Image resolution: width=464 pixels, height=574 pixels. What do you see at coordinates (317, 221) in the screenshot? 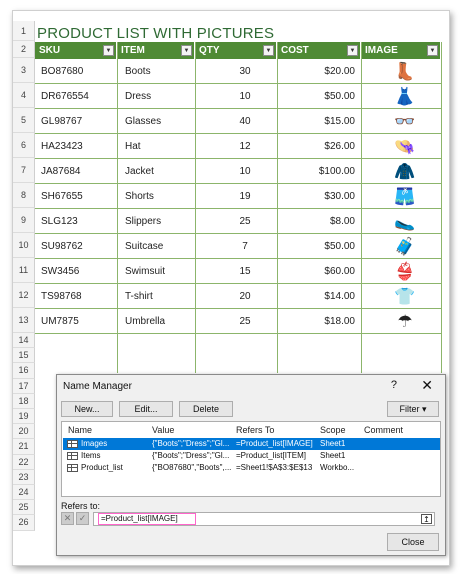
I see `cell-cost: $8.00` at bounding box center [317, 221].